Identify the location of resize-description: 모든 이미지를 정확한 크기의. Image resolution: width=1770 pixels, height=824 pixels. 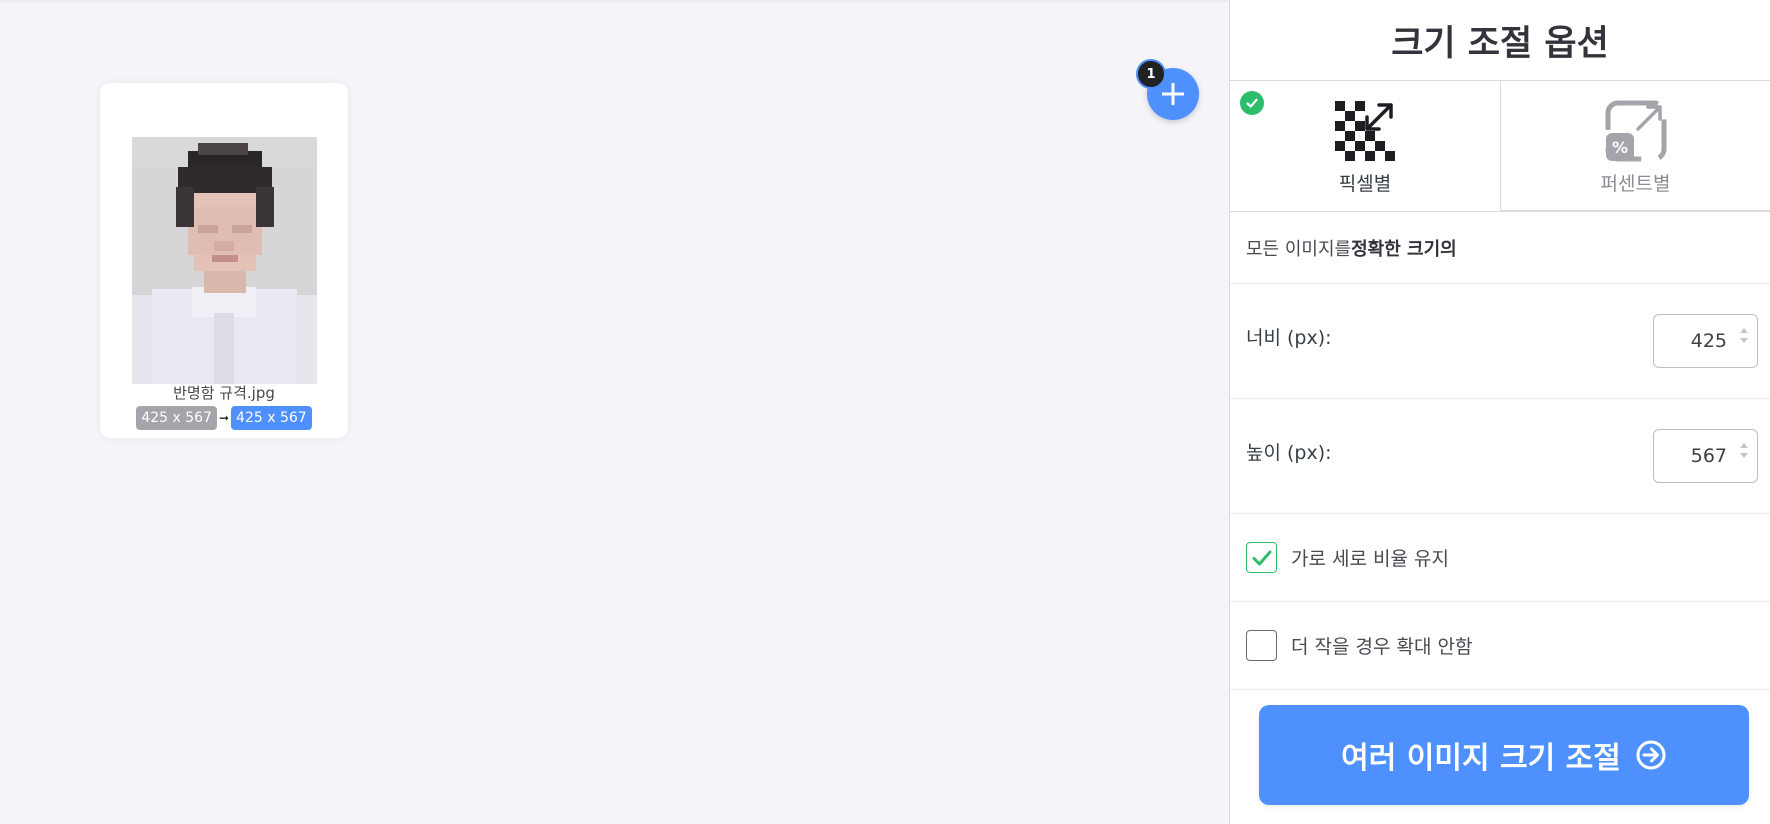
(1500, 248).